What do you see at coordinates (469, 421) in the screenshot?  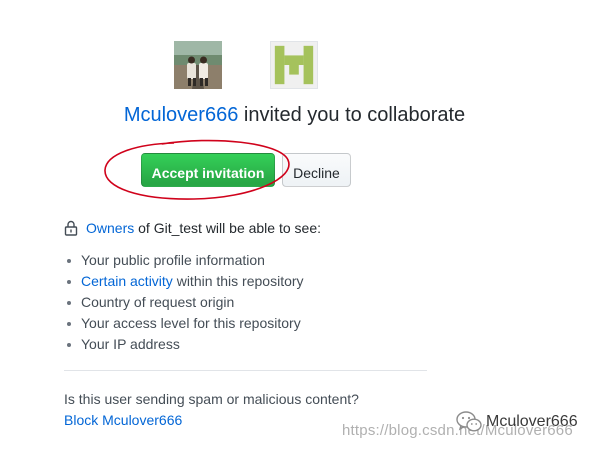 I see `wechat-logo-icon` at bounding box center [469, 421].